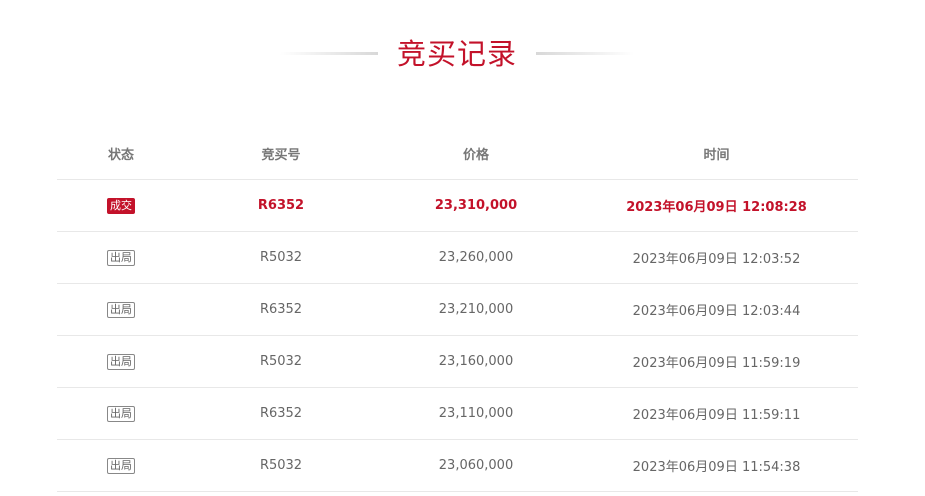  Describe the element at coordinates (716, 155) in the screenshot. I see `header-time: 时间` at that location.